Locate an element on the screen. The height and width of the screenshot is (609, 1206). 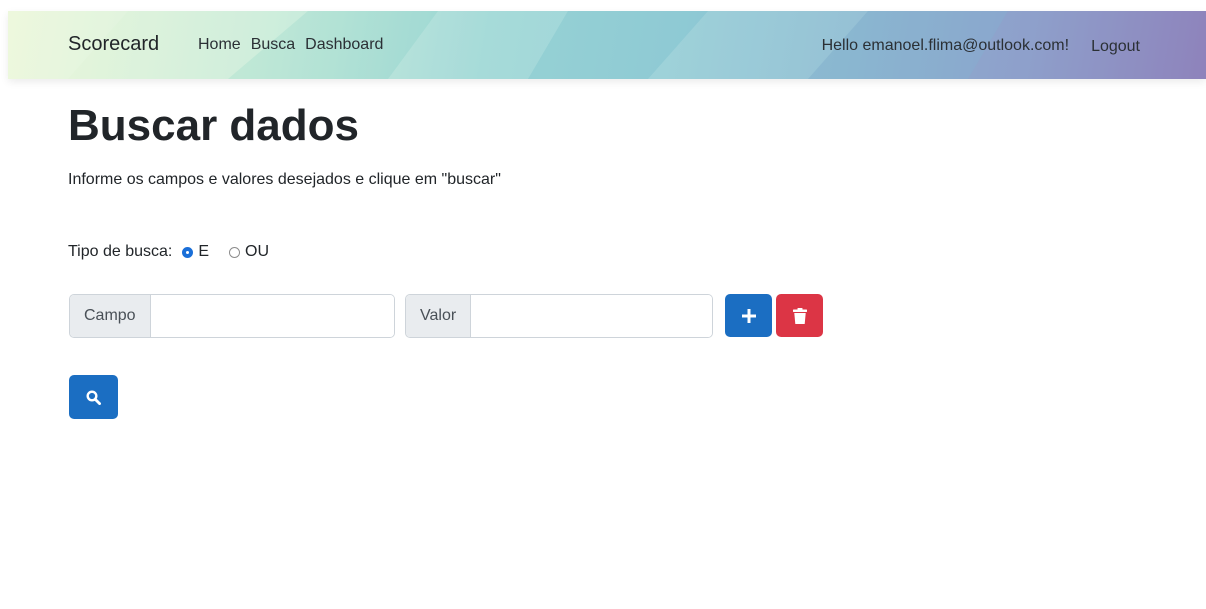
logout-link: Logout is located at coordinates (1115, 47).